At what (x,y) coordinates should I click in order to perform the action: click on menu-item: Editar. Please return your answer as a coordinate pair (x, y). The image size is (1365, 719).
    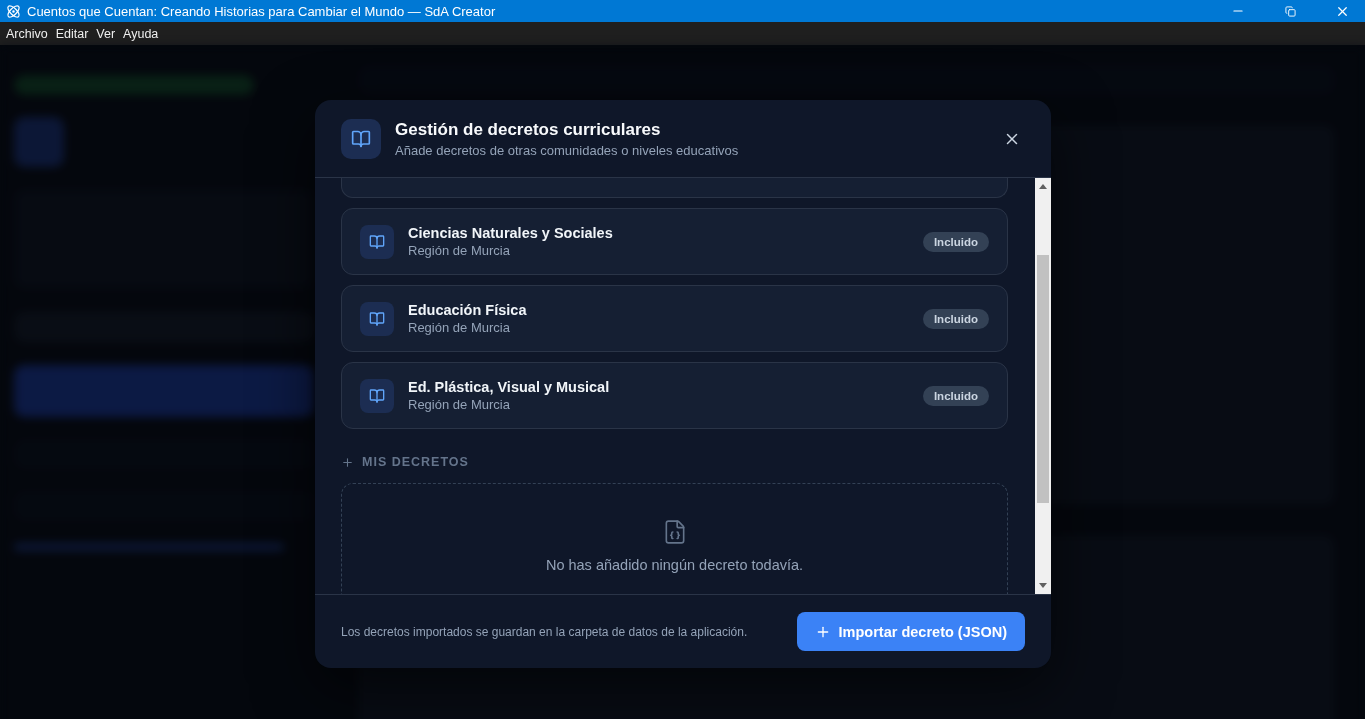
    Looking at the image, I should click on (72, 33).